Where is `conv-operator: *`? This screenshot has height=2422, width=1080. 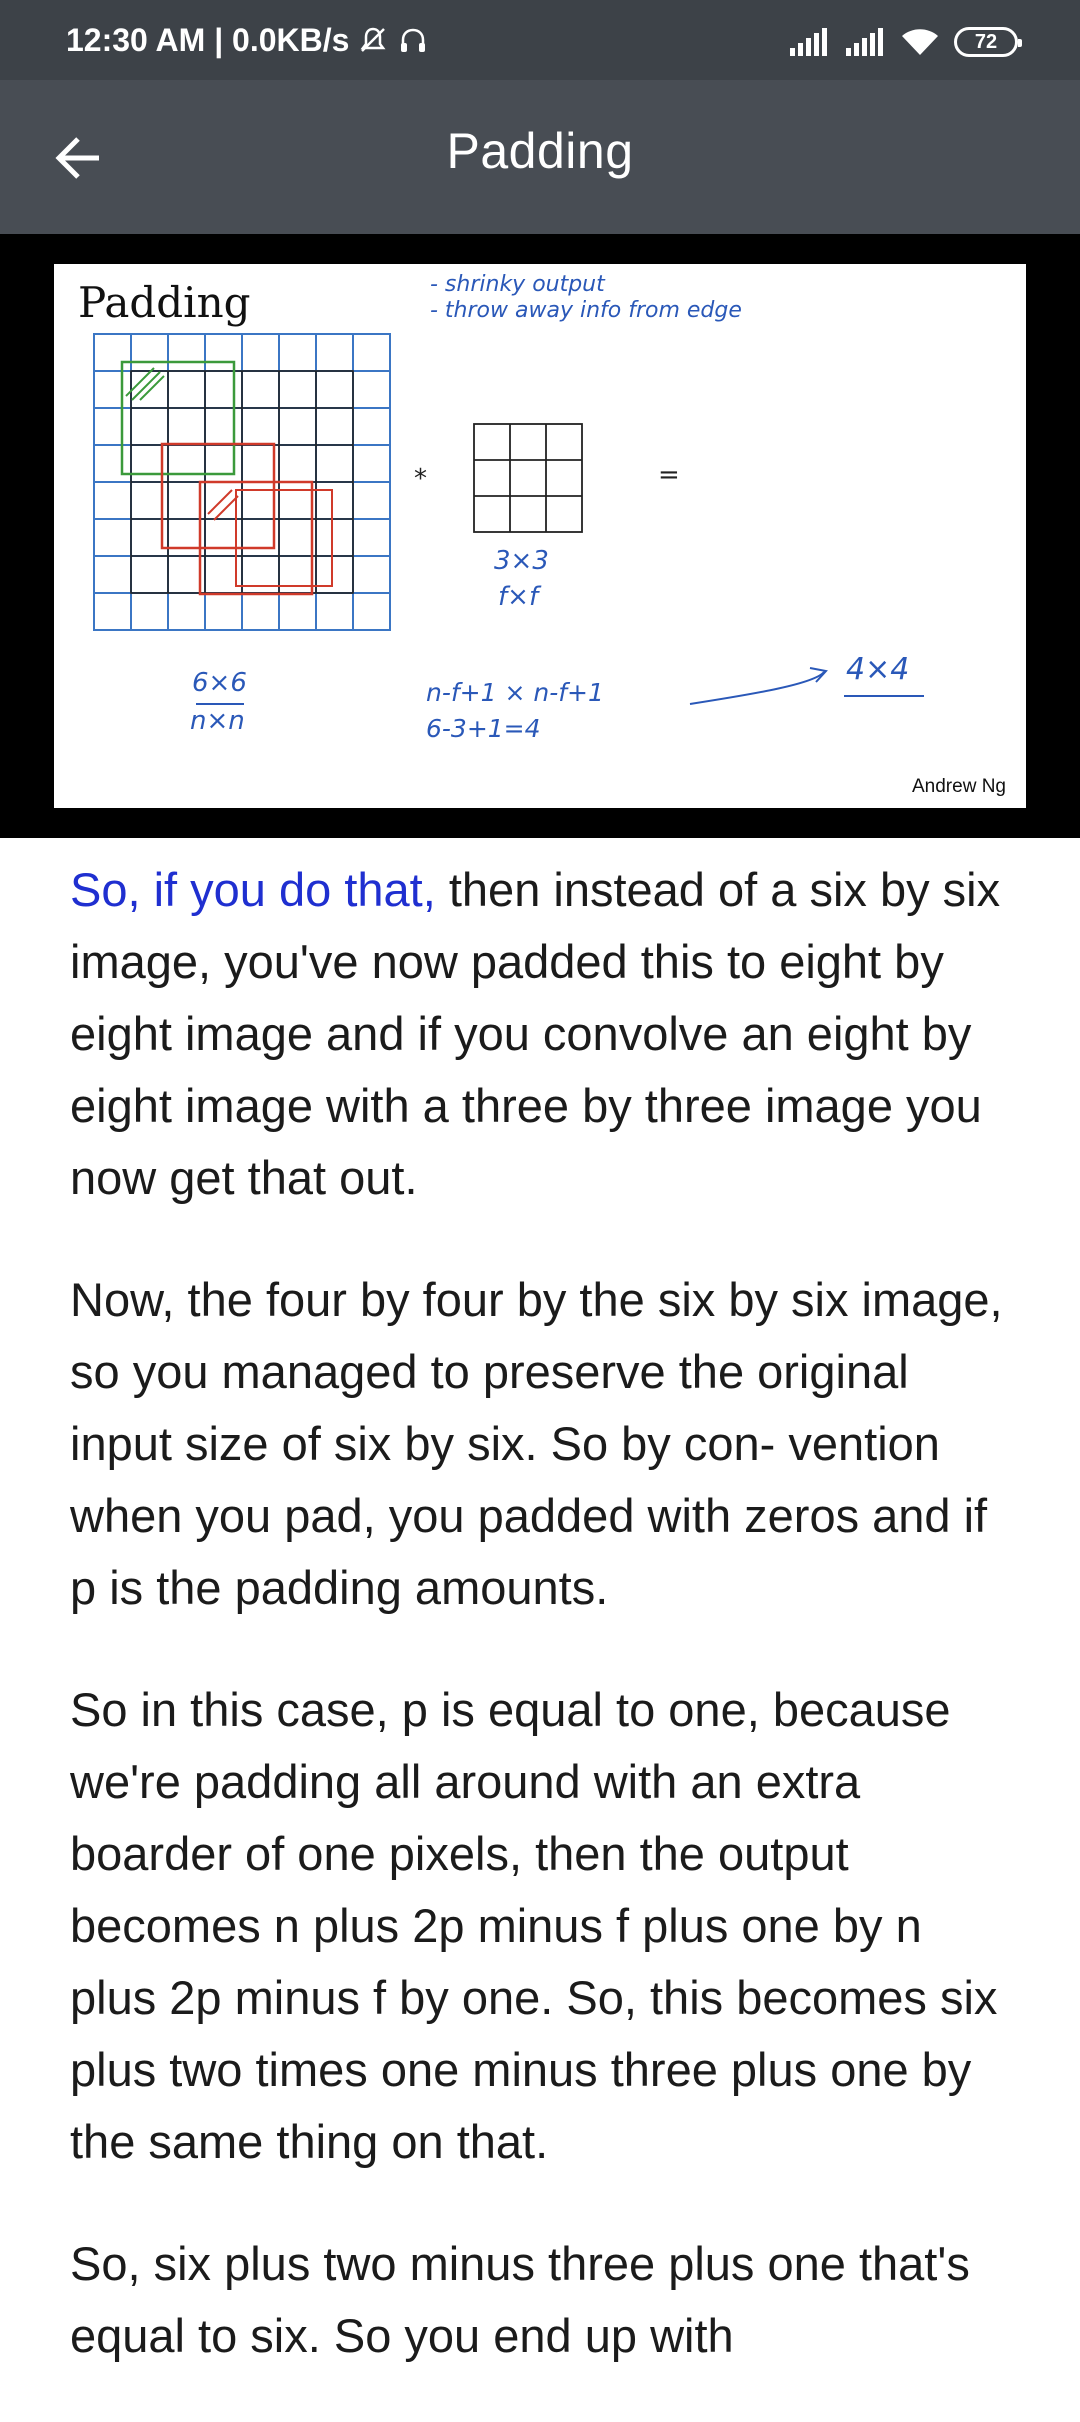
conv-operator: * is located at coordinates (420, 479).